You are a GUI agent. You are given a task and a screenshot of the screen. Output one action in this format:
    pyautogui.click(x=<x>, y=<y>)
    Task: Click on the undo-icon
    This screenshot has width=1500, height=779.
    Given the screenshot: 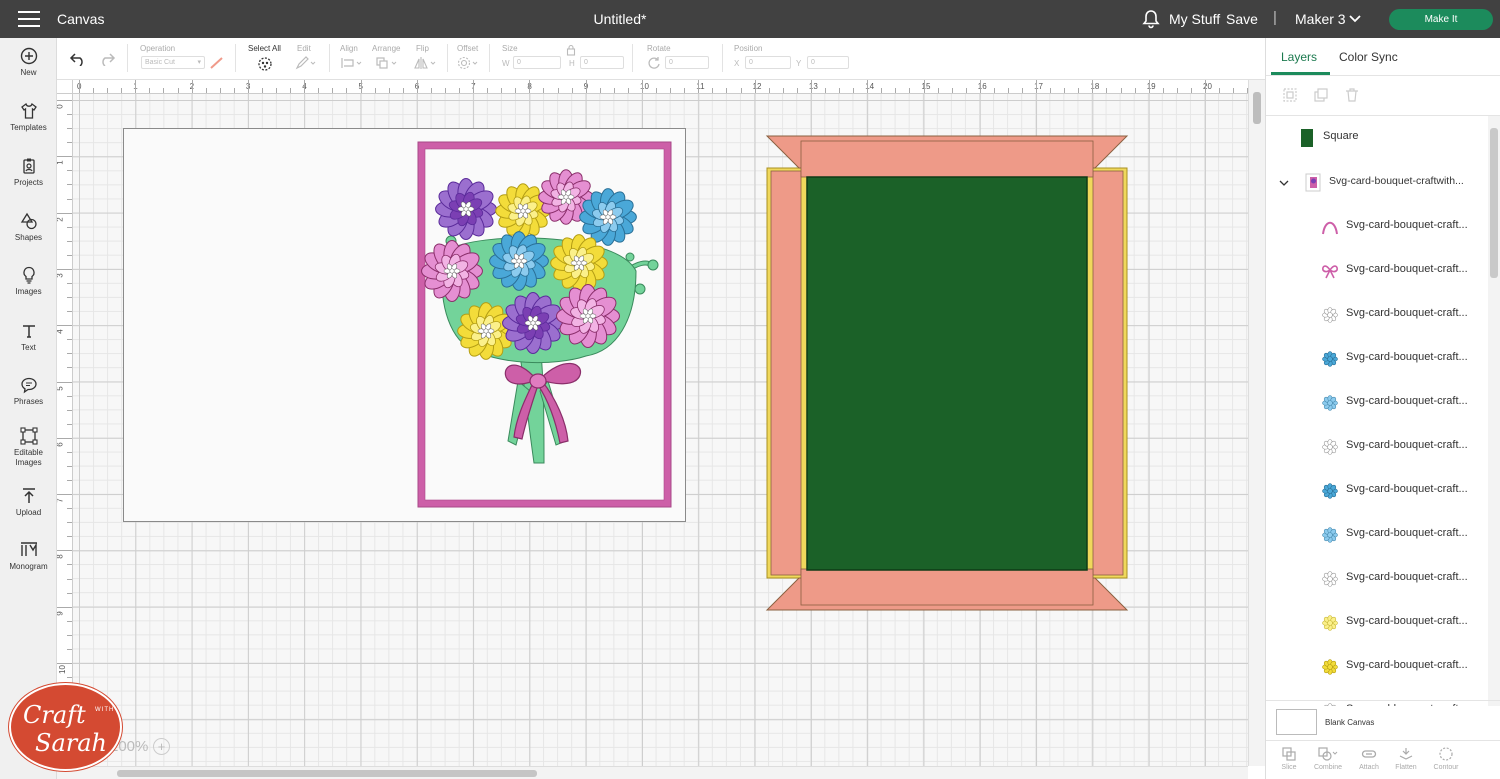 What is the action you would take?
    pyautogui.click(x=78, y=59)
    